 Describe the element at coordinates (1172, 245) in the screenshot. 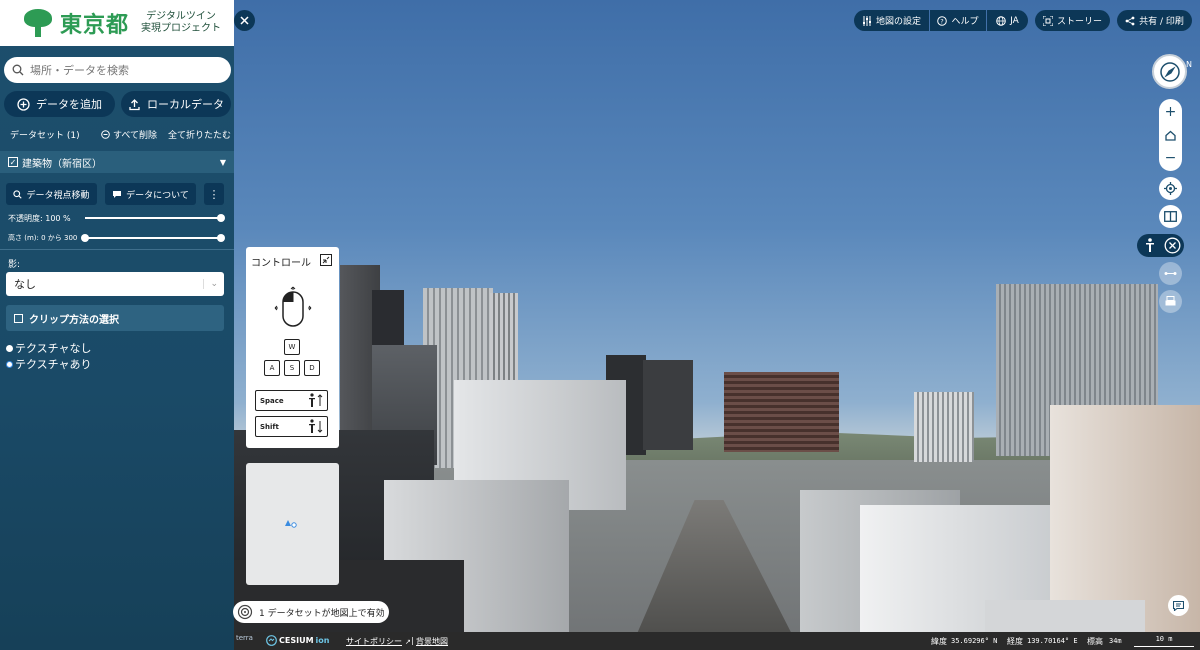

I see `close-circle-icon` at that location.